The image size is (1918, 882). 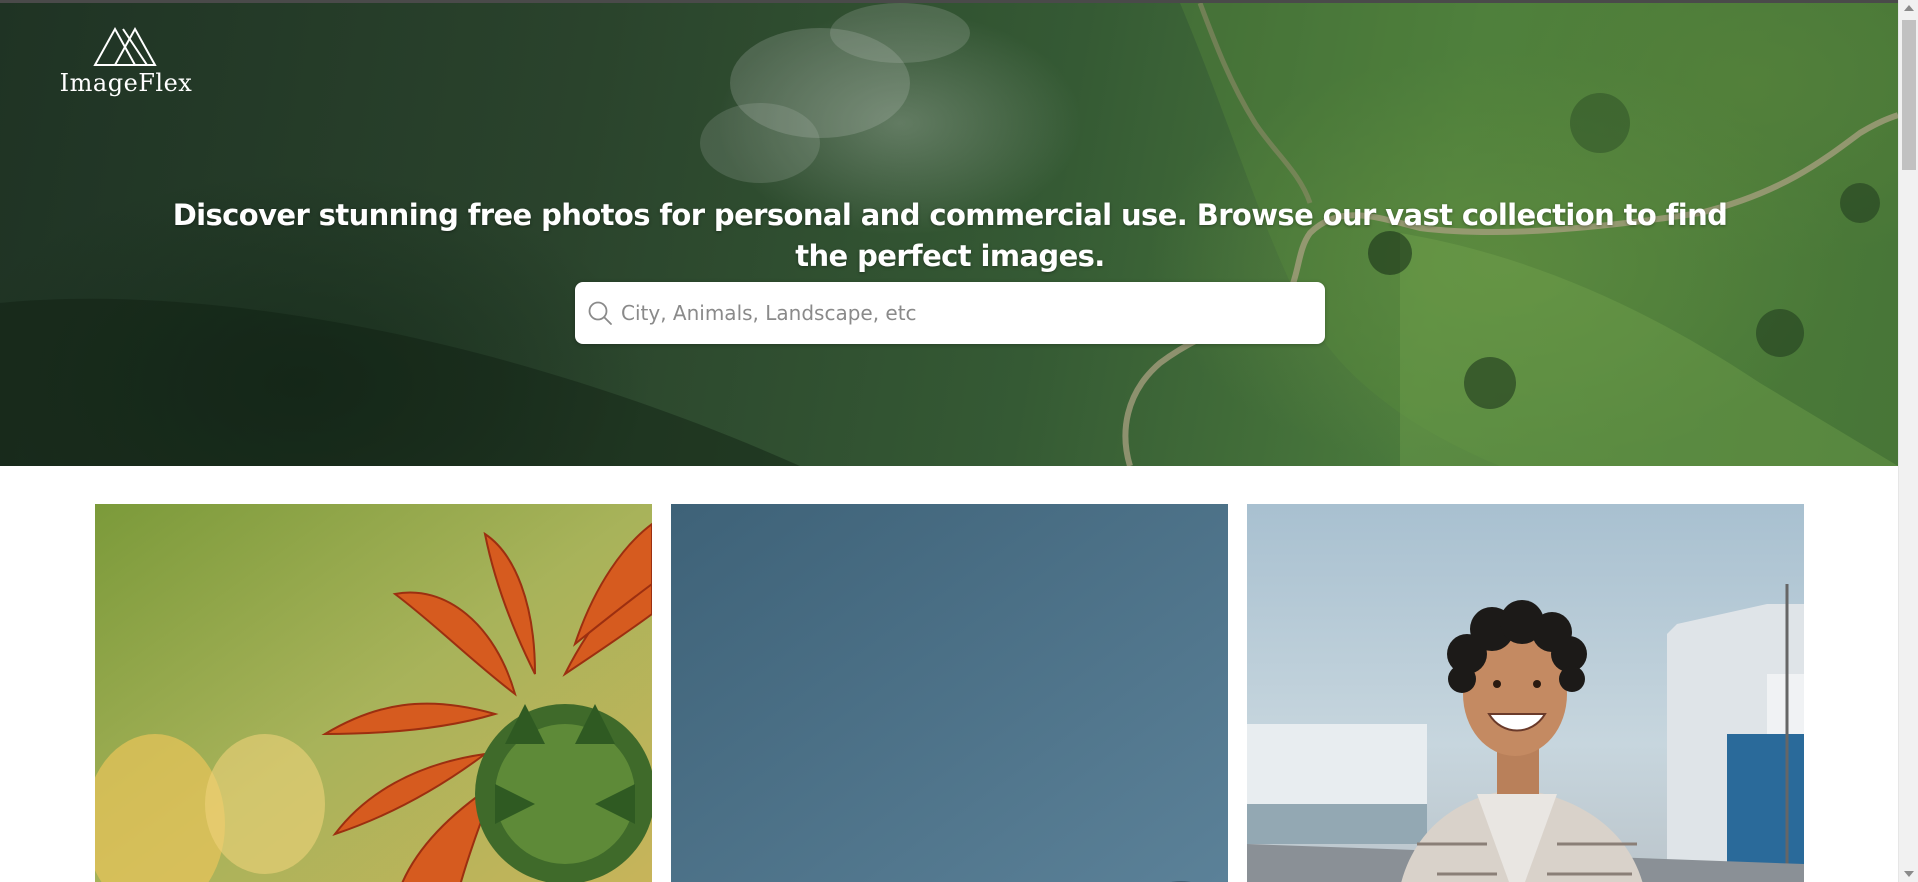 I want to click on sunflower-photo, so click(x=373, y=693).